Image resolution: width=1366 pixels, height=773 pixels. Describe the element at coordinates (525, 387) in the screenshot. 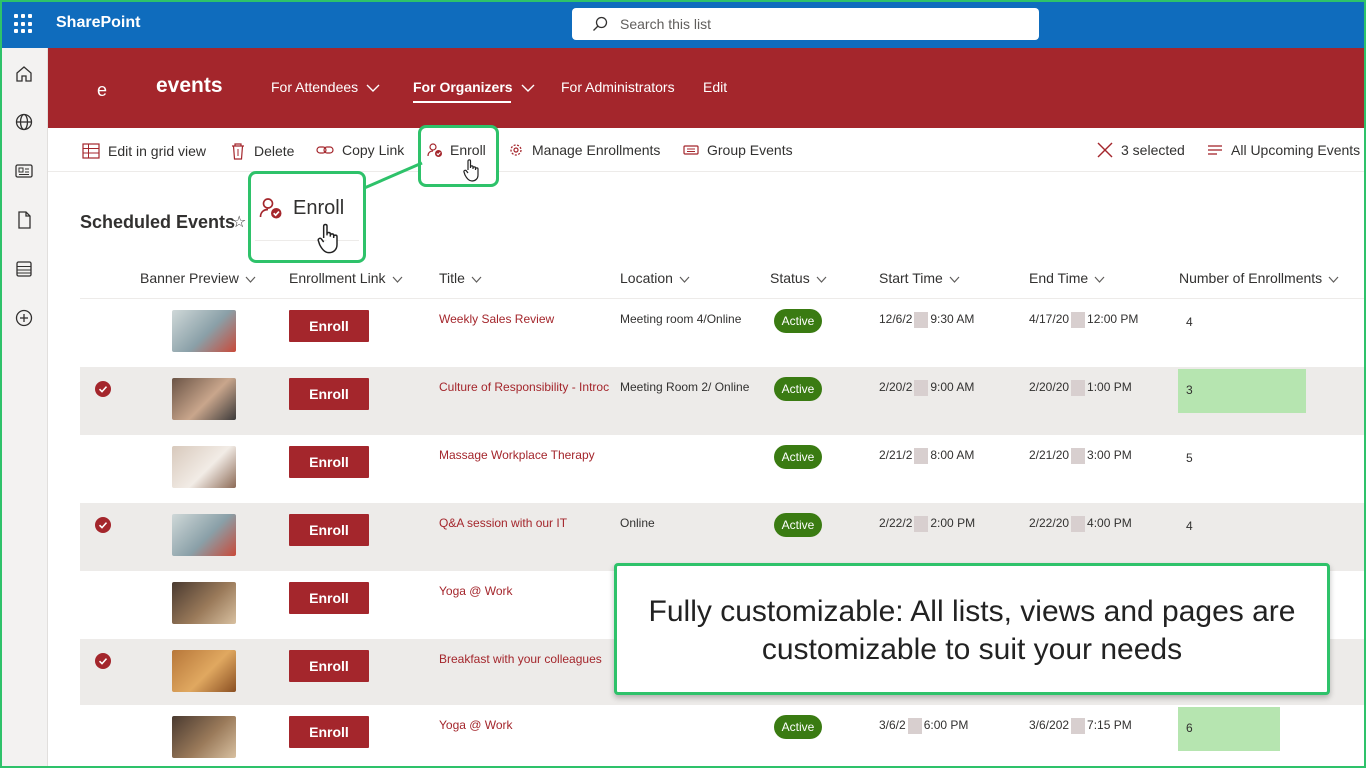

I see `event-title-link: Culture of Responsibility - Introc` at that location.